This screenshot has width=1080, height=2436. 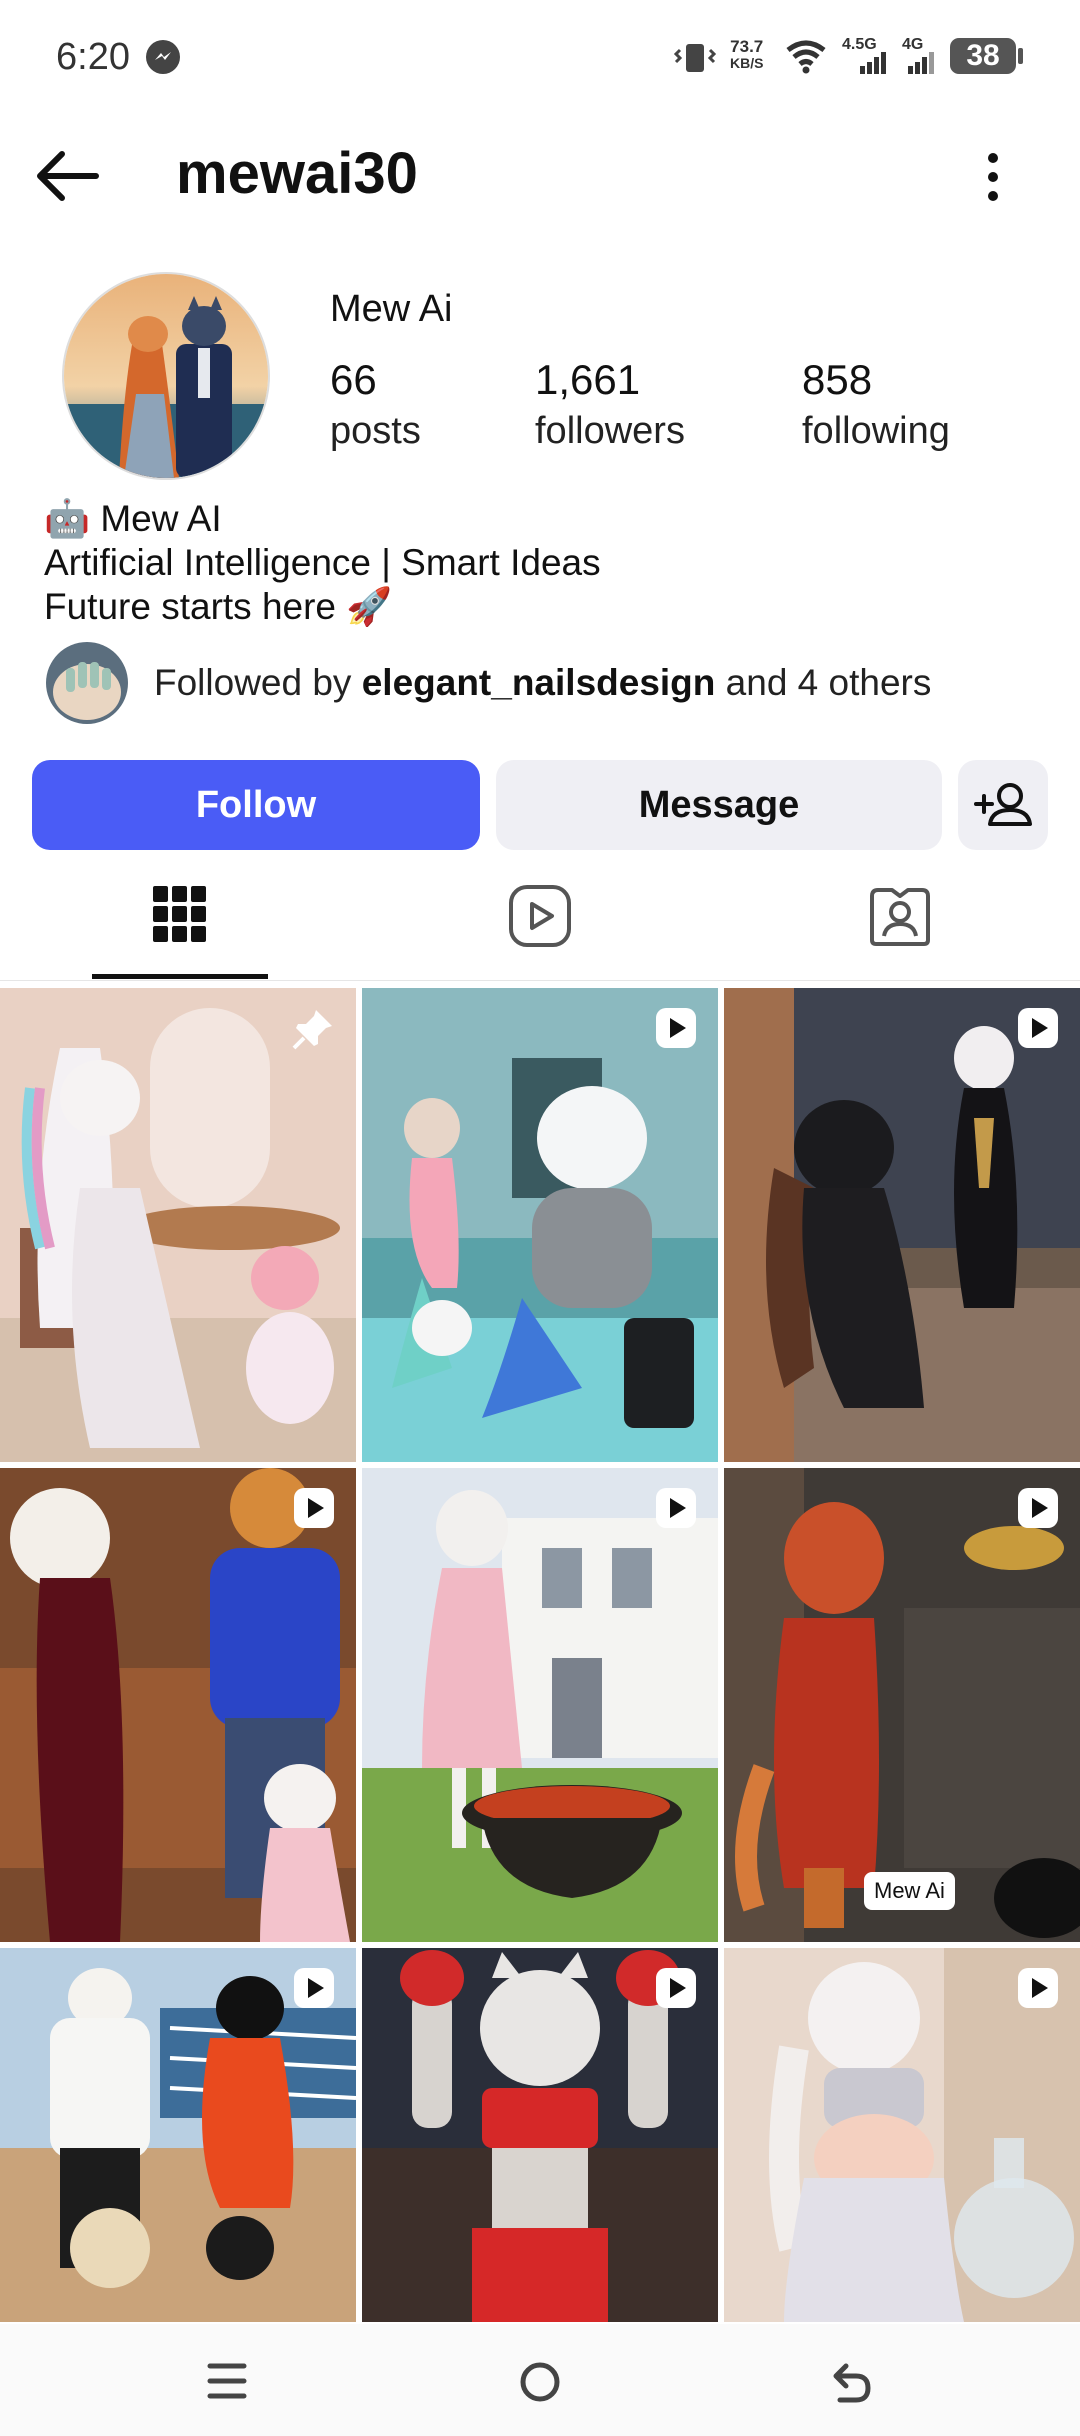 I want to click on back-button, so click(x=70, y=176).